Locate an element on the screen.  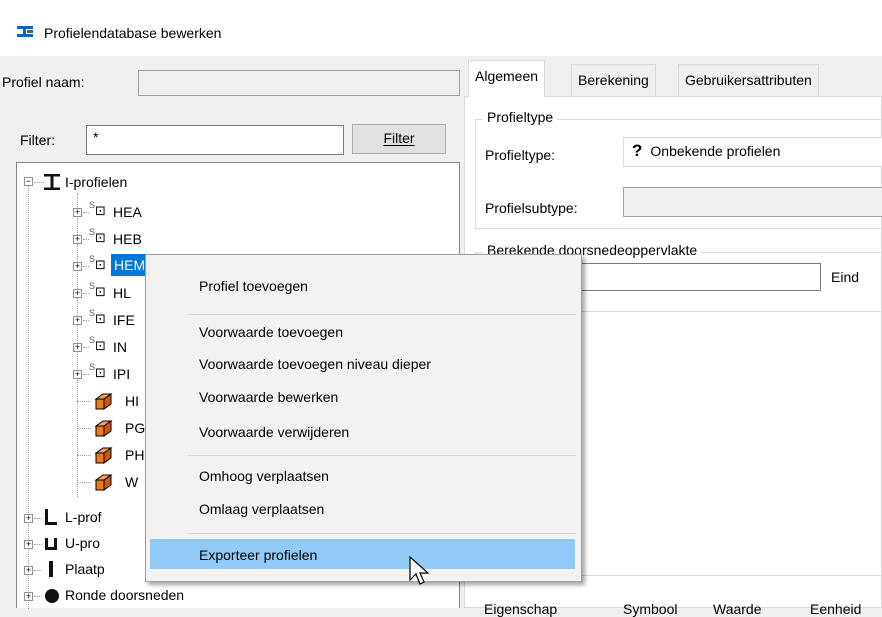
column-header-waarde: Waarde is located at coordinates (737, 609).